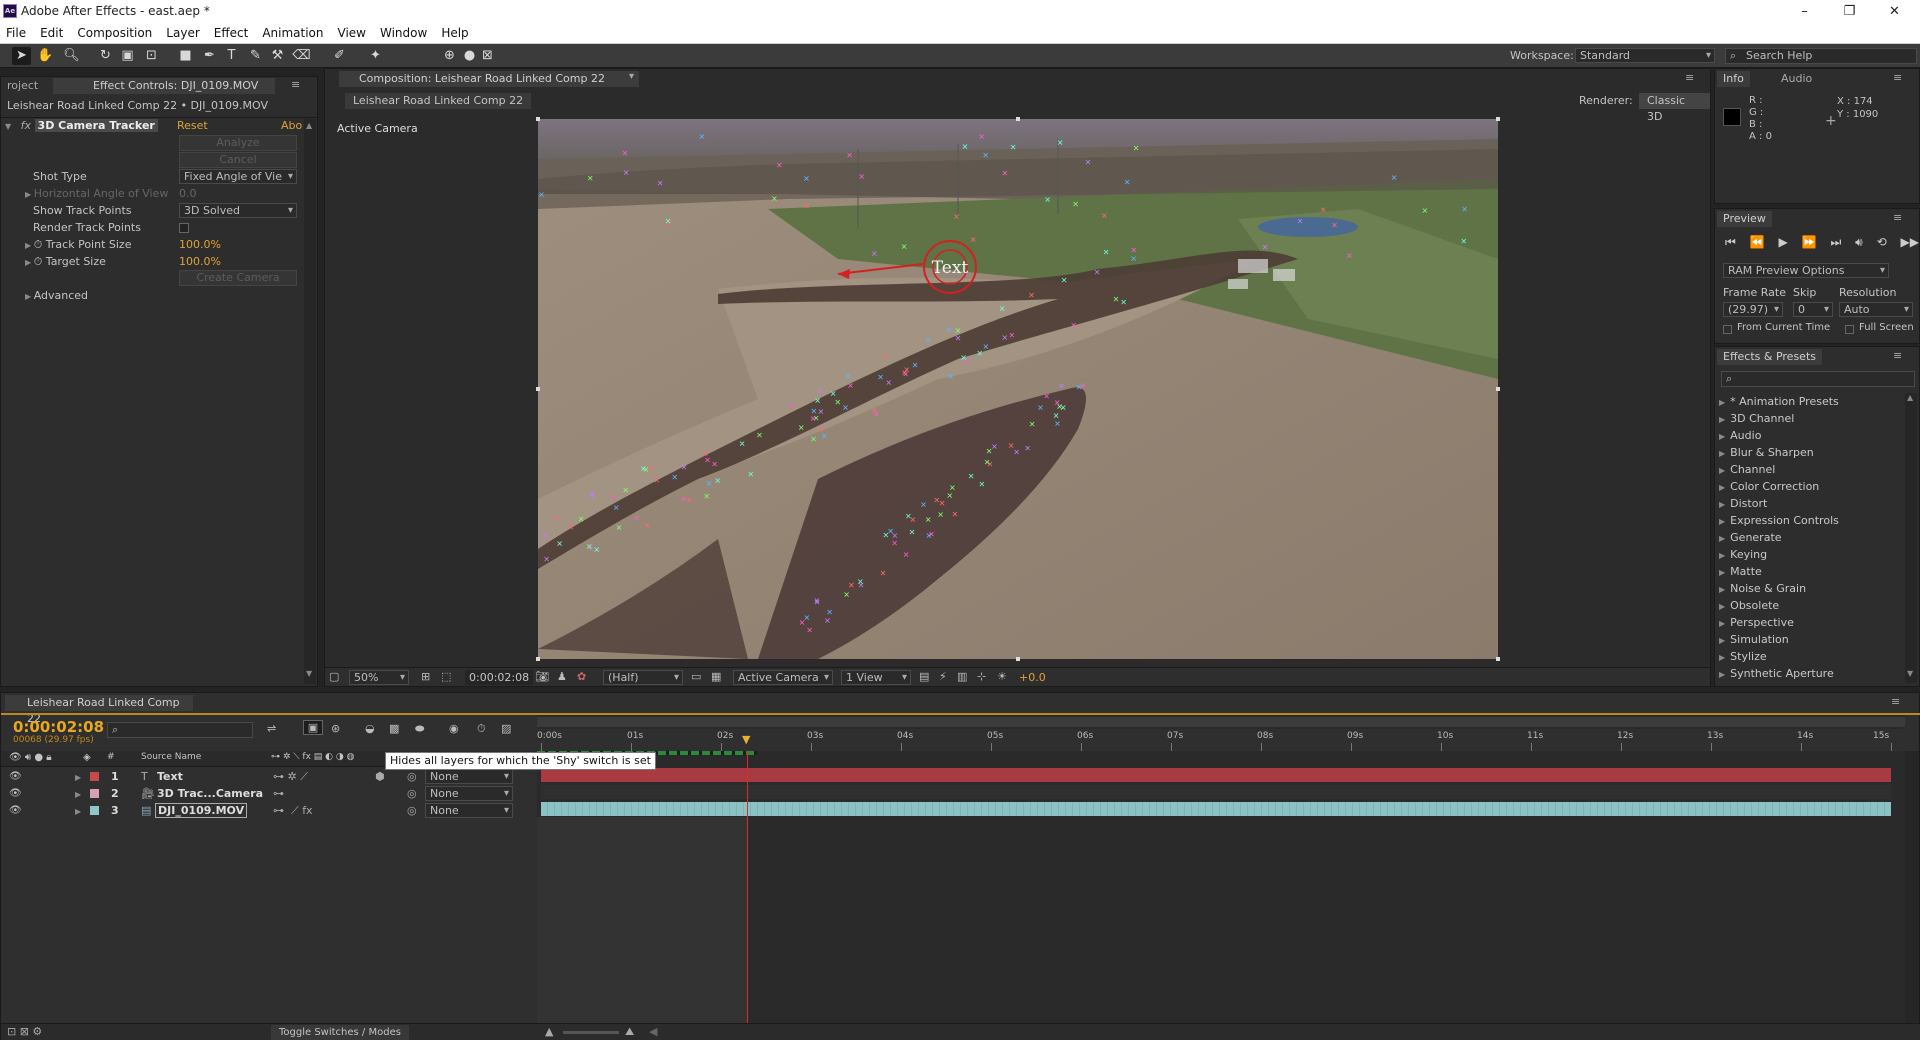  Describe the element at coordinates (653, 1031) in the screenshot. I see `scroll-left-icon: ◀` at that location.